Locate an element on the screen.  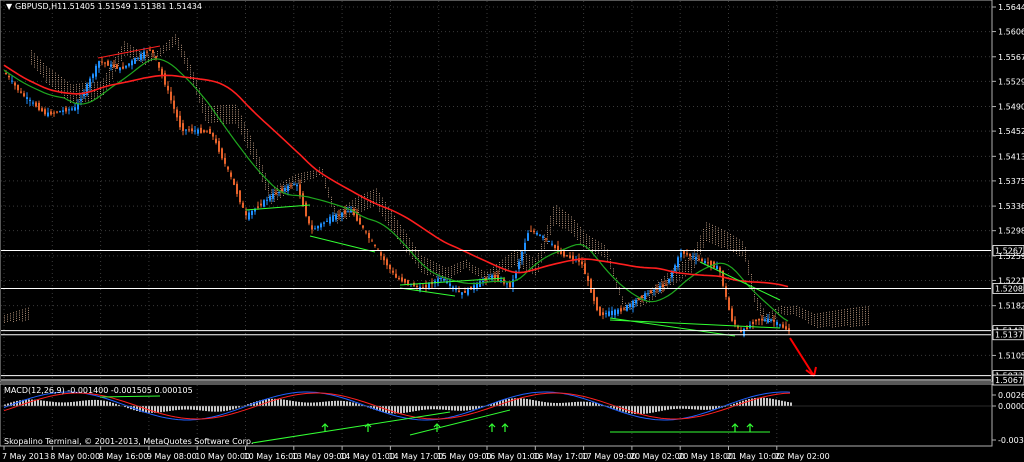
time-tick-label: 7 May 2013 is located at coordinates (25, 456).